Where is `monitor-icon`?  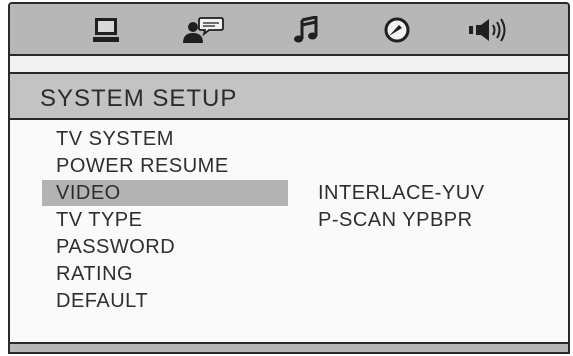
monitor-icon is located at coordinates (106, 30).